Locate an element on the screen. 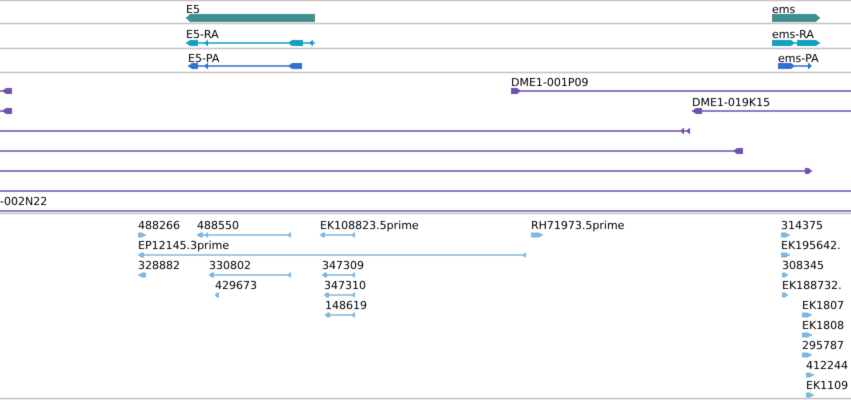 Image resolution: width=851 pixels, height=400 pixels. feature-label: ems-PA is located at coordinates (798, 58).